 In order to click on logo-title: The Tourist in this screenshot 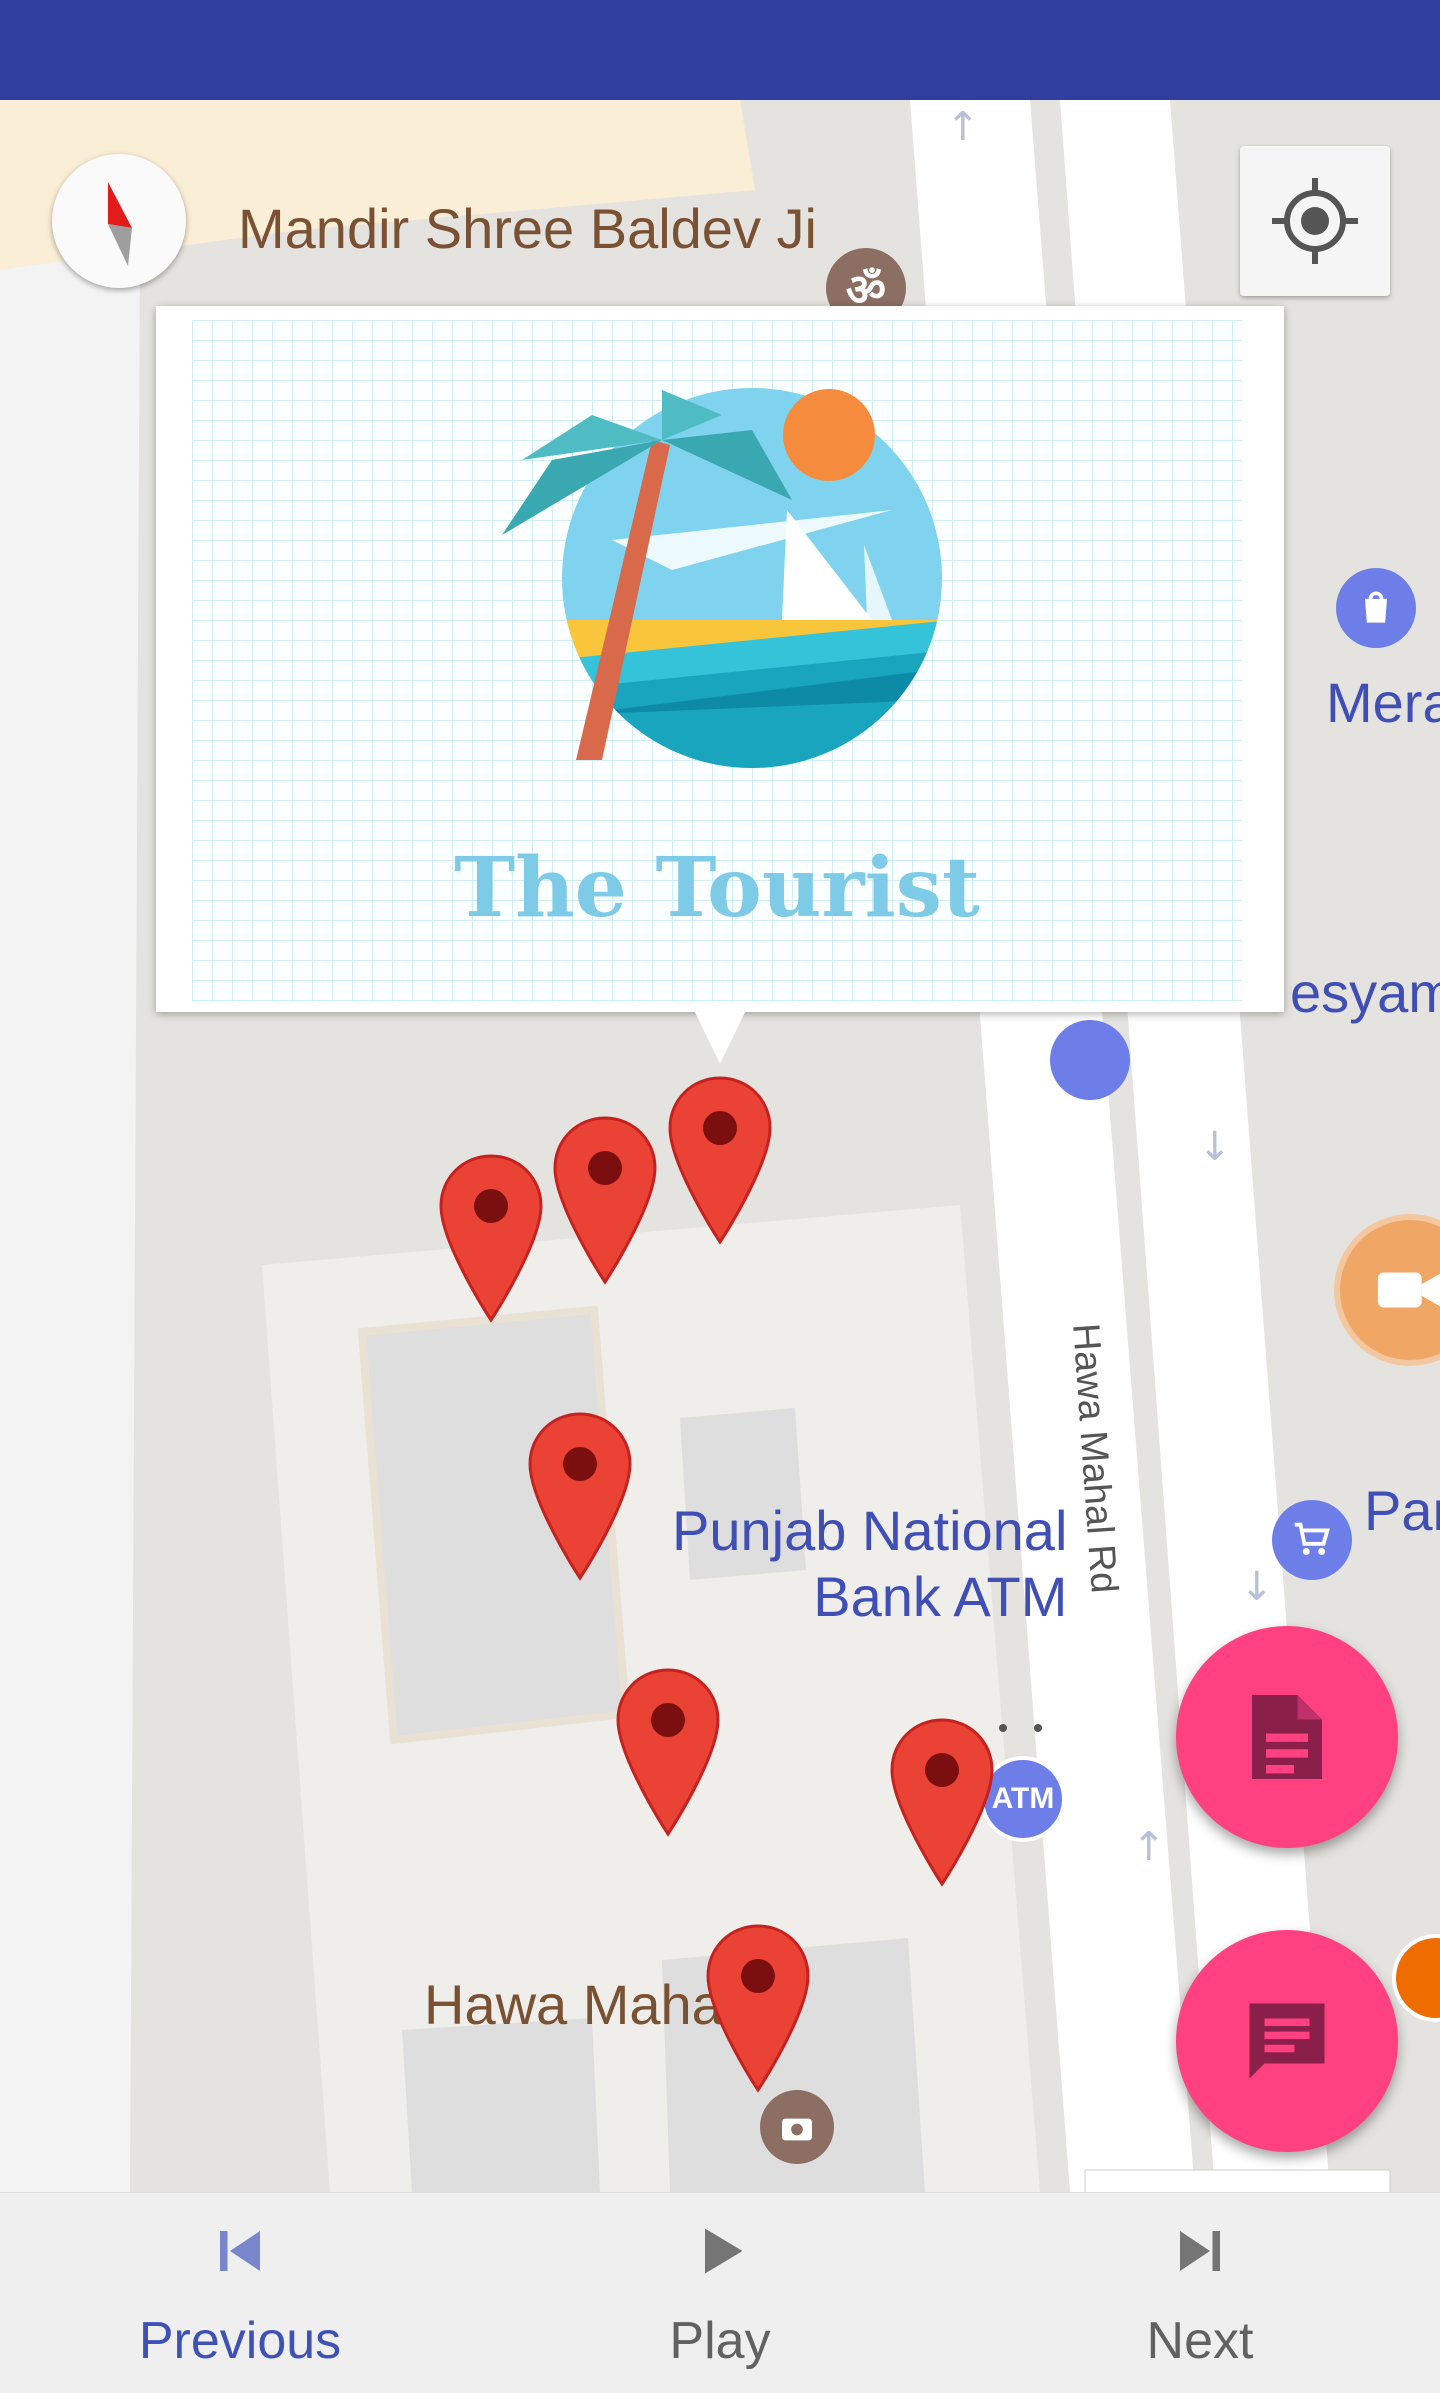, I will do `click(717, 888)`.